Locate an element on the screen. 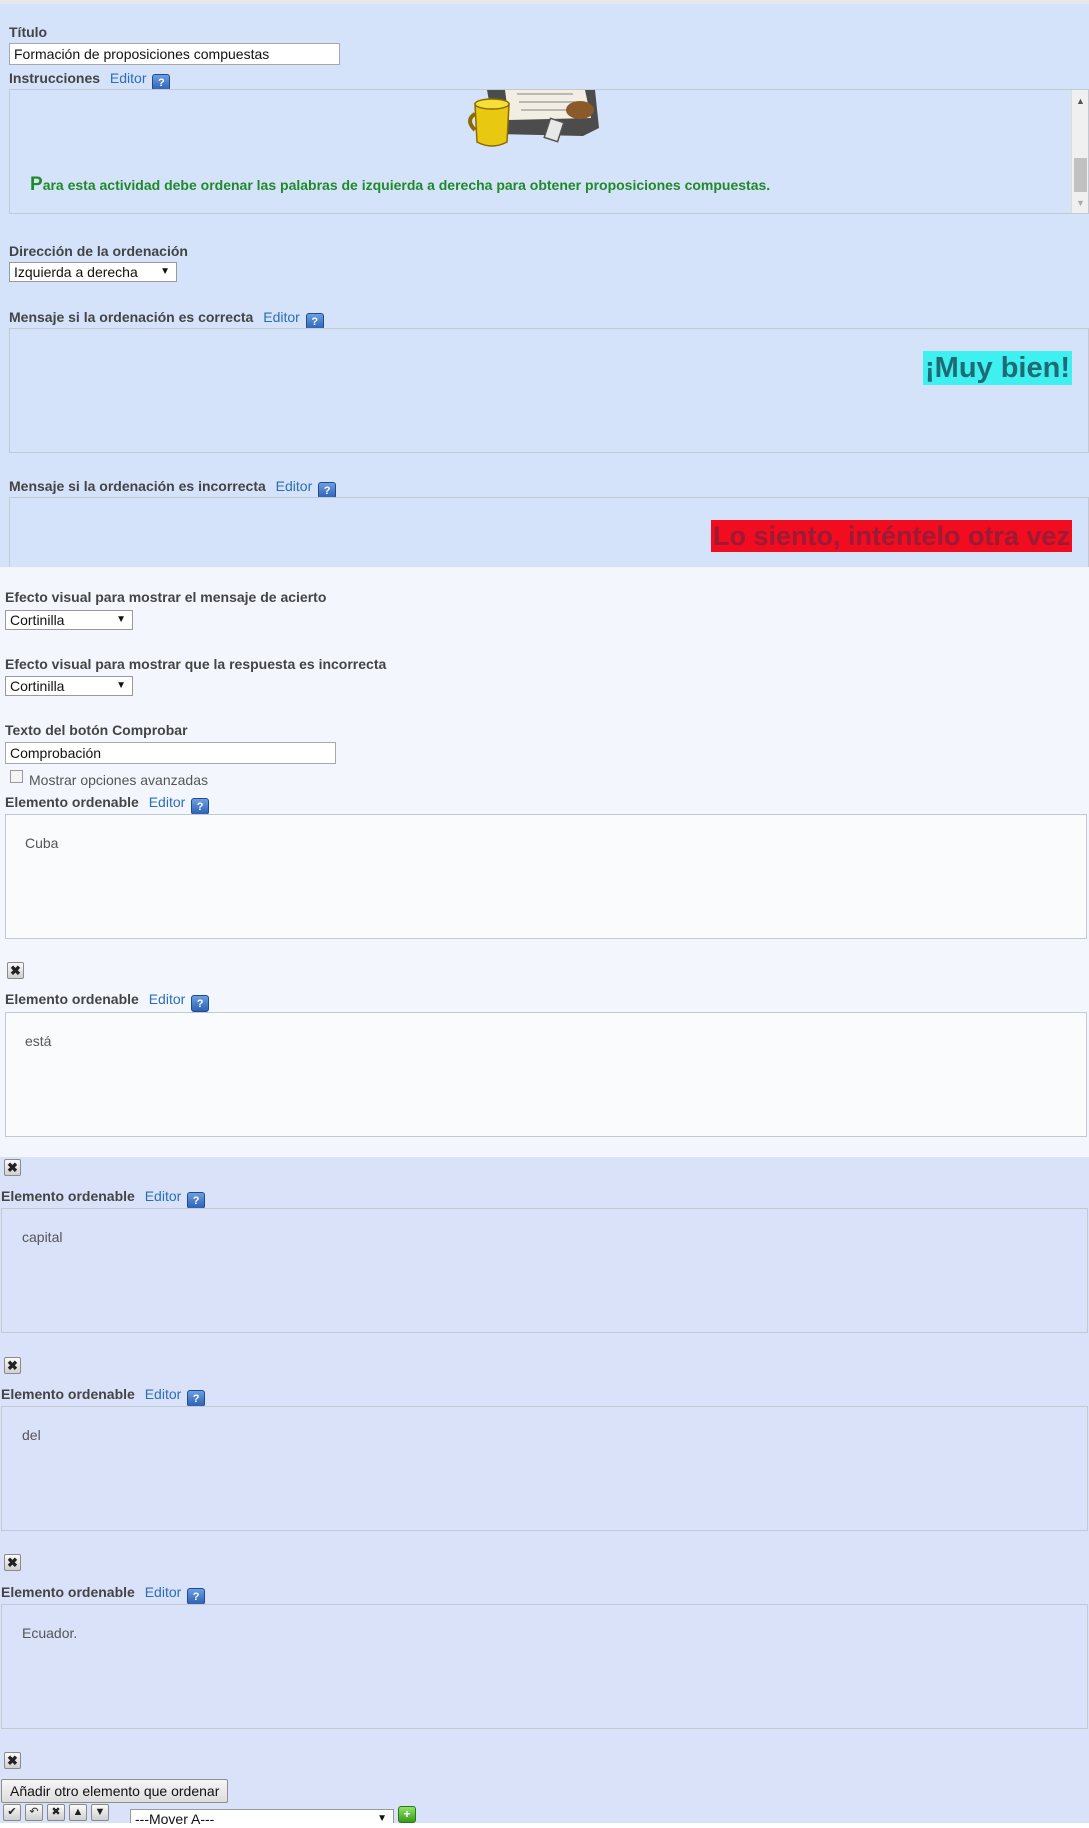 Image resolution: width=1089 pixels, height=1828 pixels. instructions-label-row: Instrucciones Editor ? is located at coordinates (90, 80).